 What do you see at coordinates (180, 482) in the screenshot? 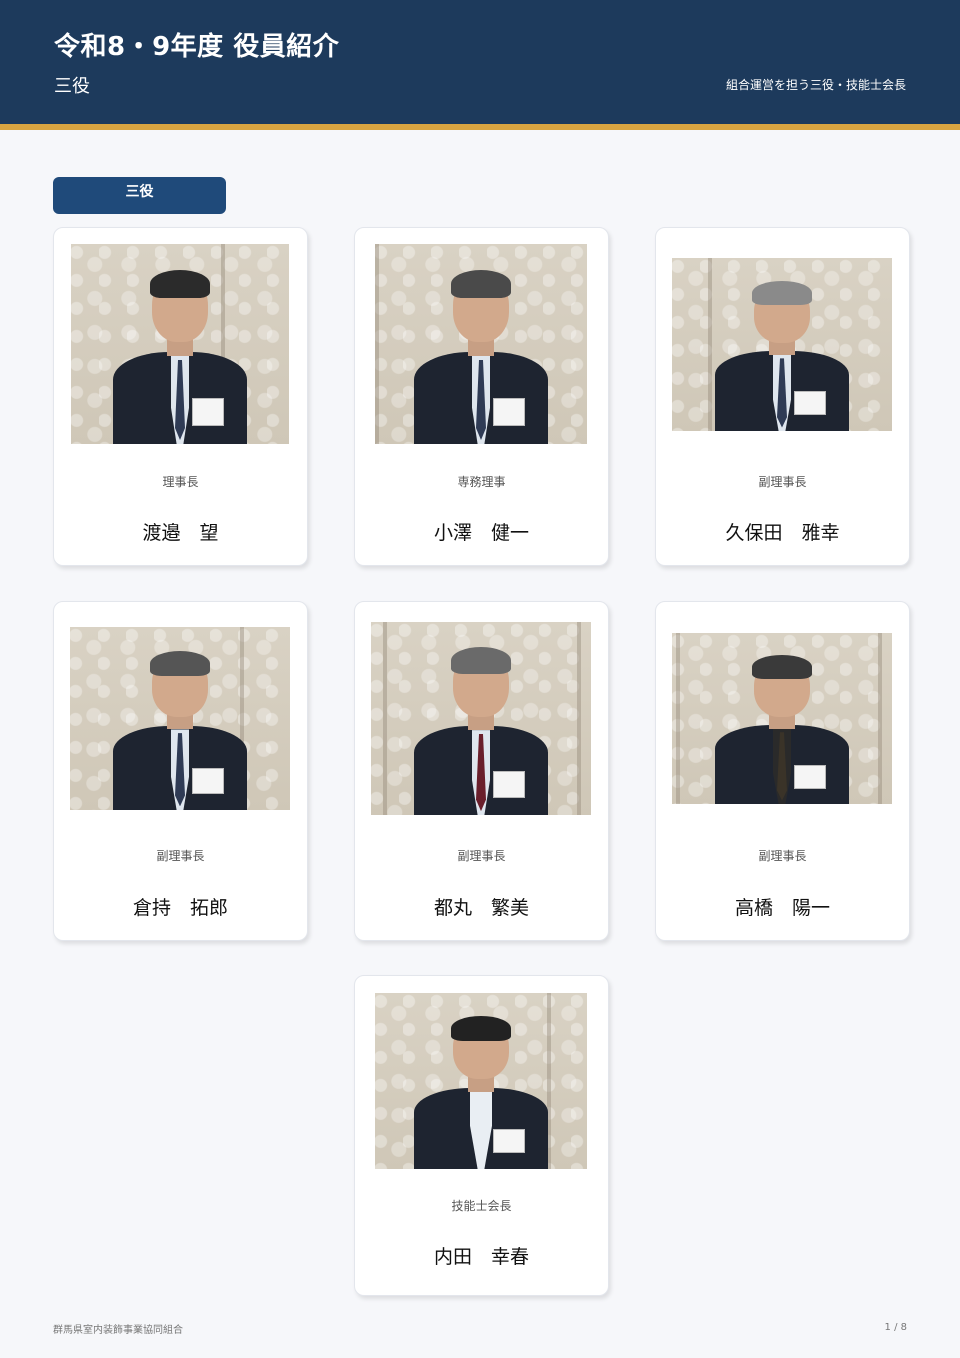
I see `member-role: 理事長` at bounding box center [180, 482].